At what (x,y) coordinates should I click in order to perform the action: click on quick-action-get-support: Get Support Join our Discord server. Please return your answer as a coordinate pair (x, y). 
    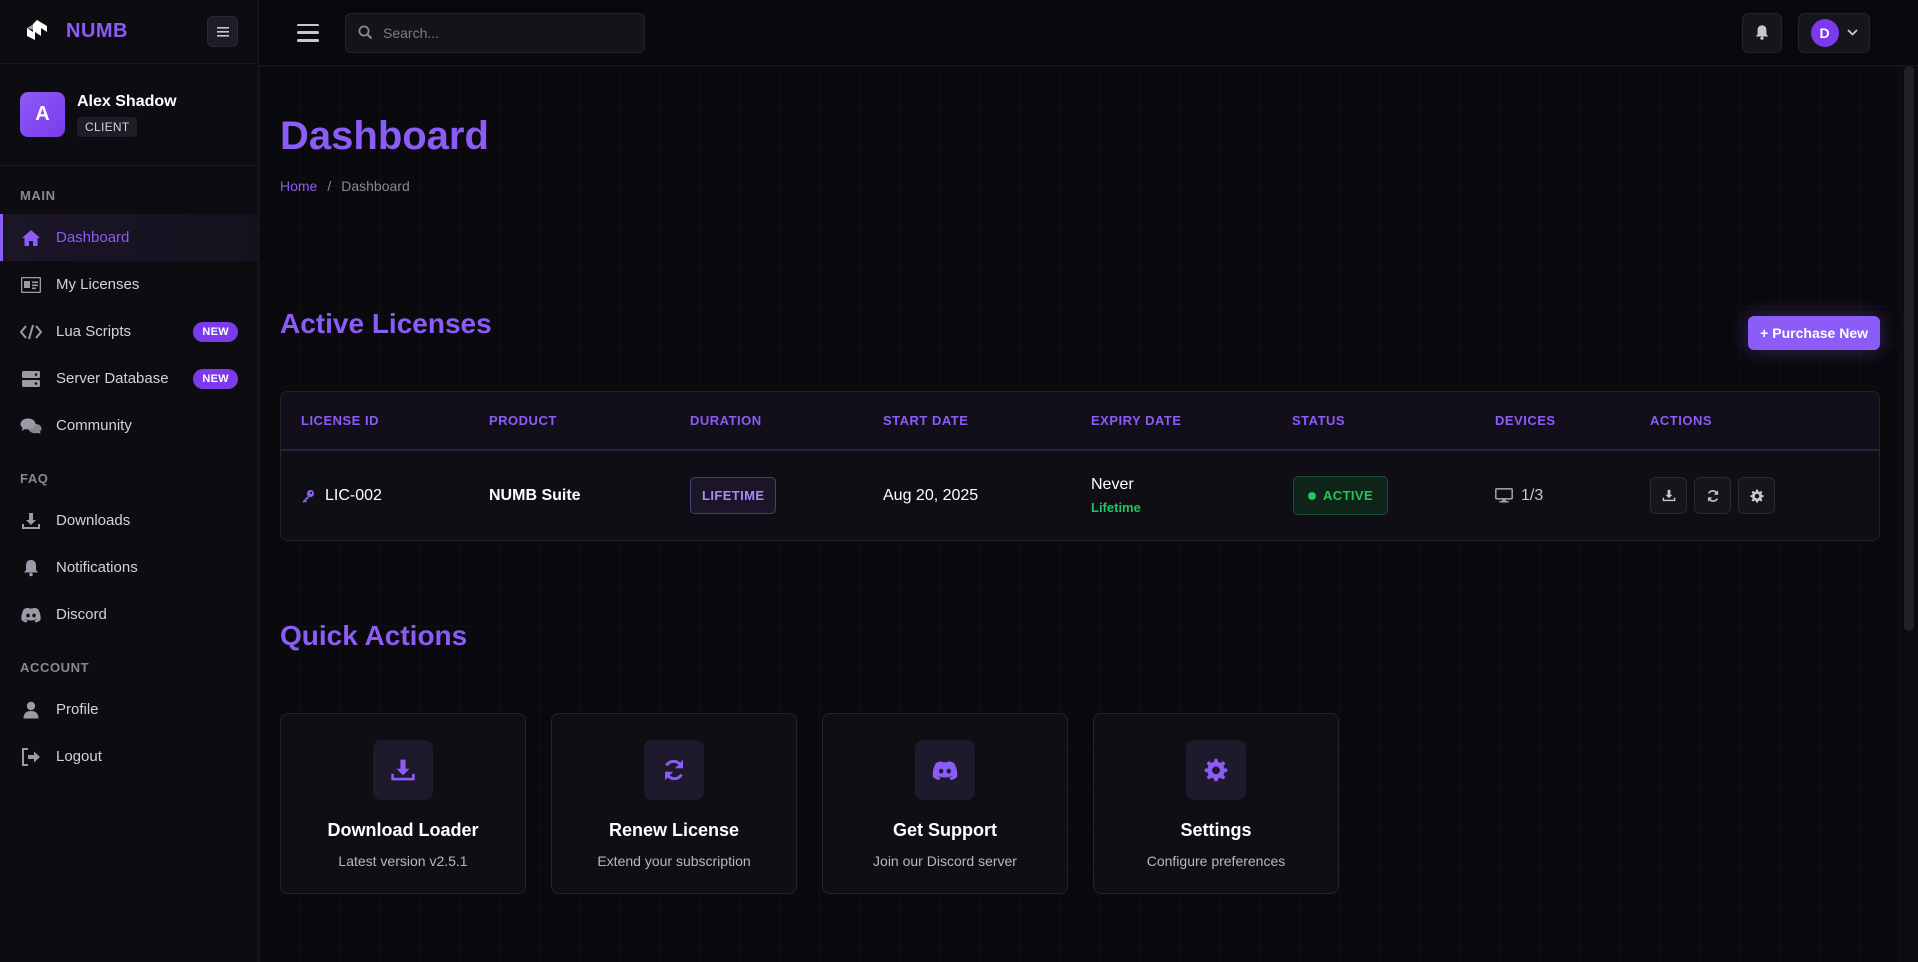
    Looking at the image, I should click on (945, 803).